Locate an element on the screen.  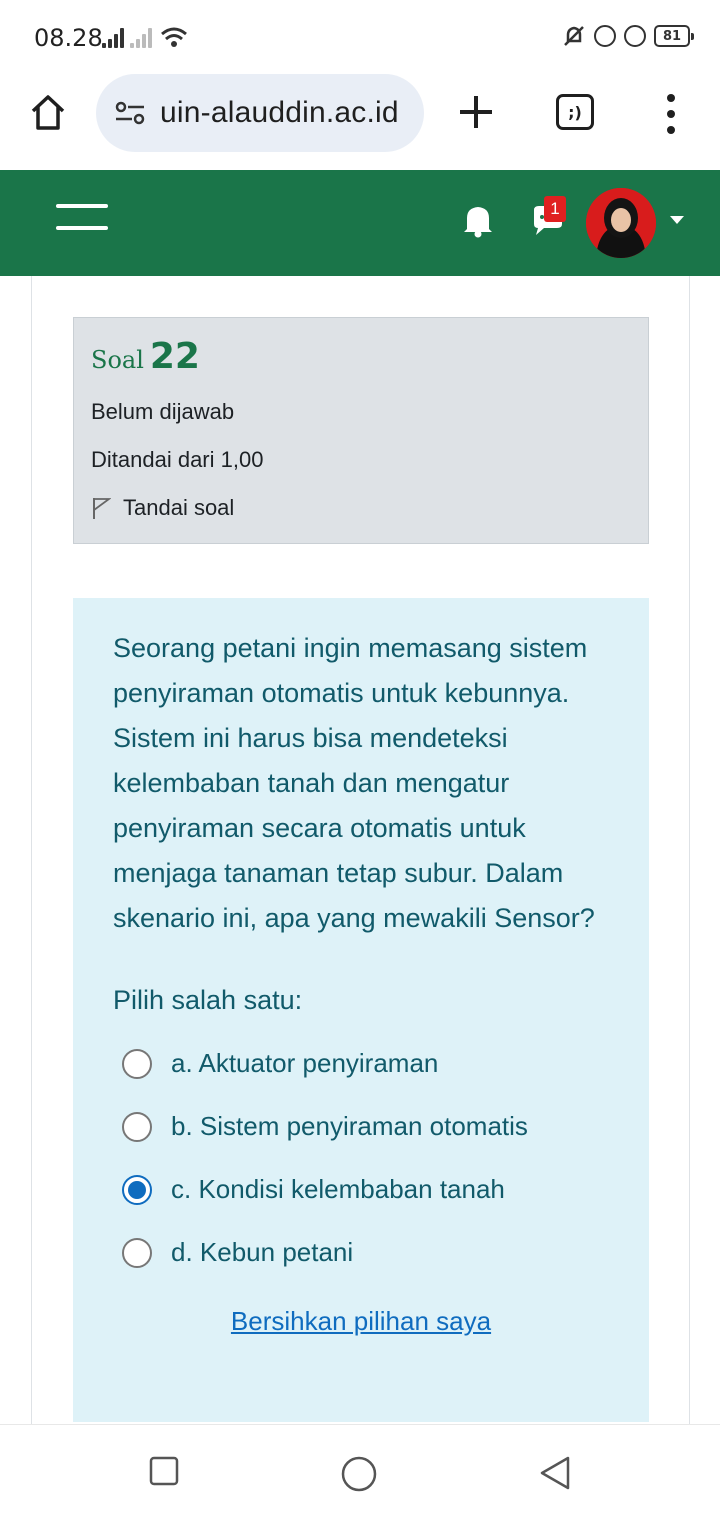
plus-icon is located at coordinates (476, 112).